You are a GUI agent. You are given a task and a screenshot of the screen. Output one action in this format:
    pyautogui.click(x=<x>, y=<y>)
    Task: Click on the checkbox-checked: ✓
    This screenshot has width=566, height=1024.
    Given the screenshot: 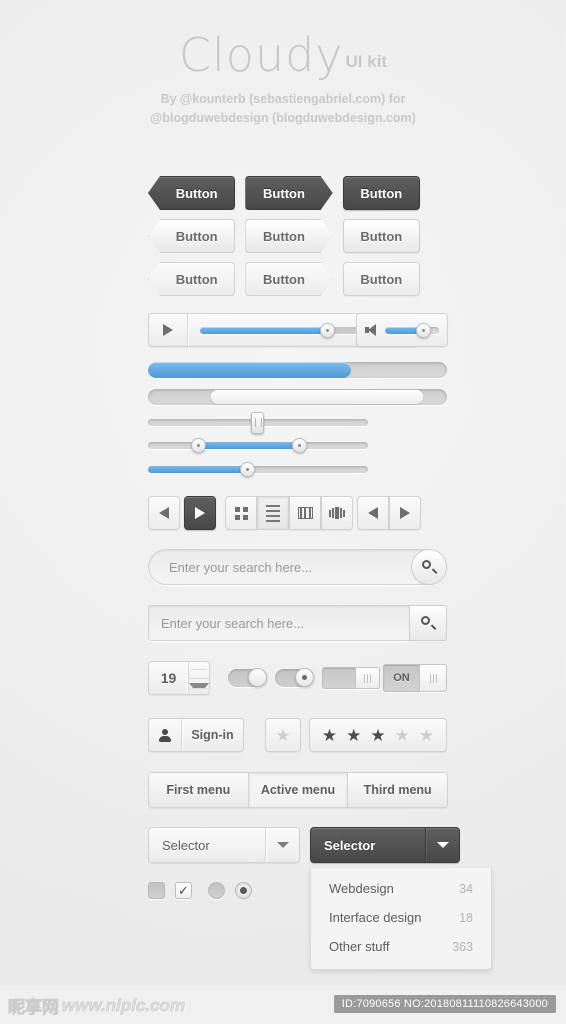 What is the action you would take?
    pyautogui.click(x=183, y=890)
    